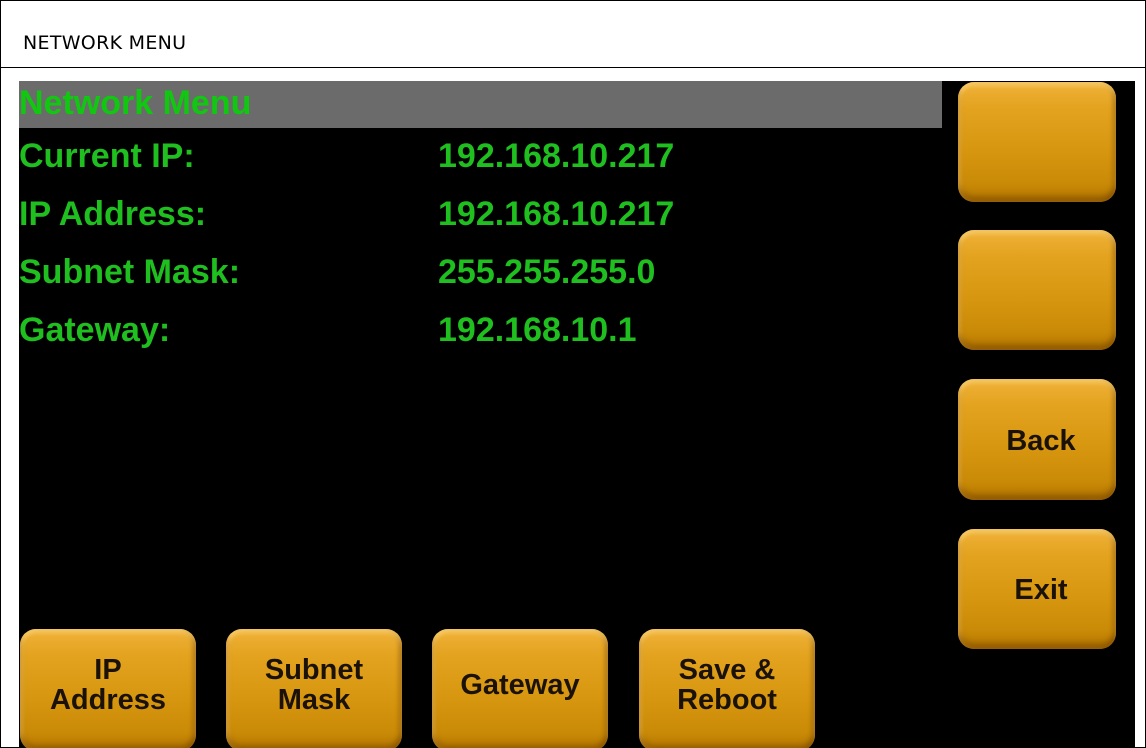 Image resolution: width=1146 pixels, height=748 pixels. I want to click on subnet-mask-button: Subnet Mask, so click(314, 688).